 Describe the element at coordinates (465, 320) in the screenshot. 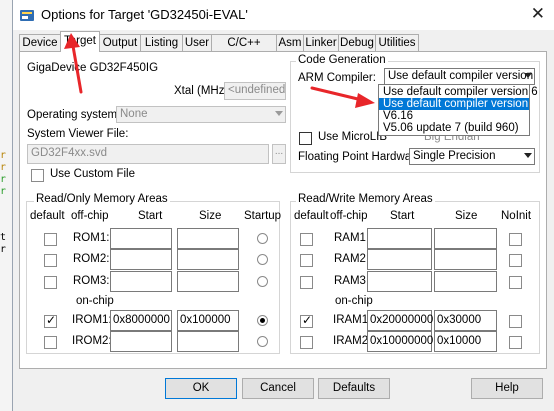

I see `iram1-size-input: 0x30000` at that location.